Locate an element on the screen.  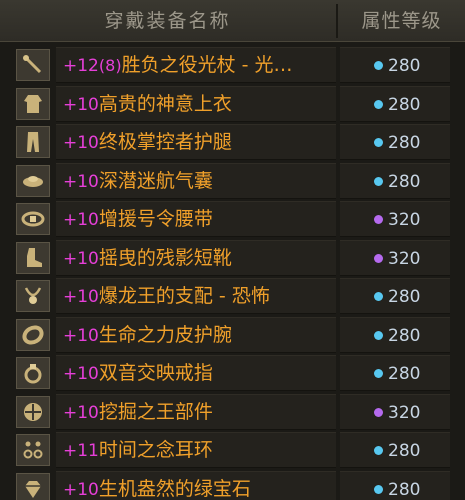
equipment-row: +10摇曳的残影短靴 320 is located at coordinates (232, 258).